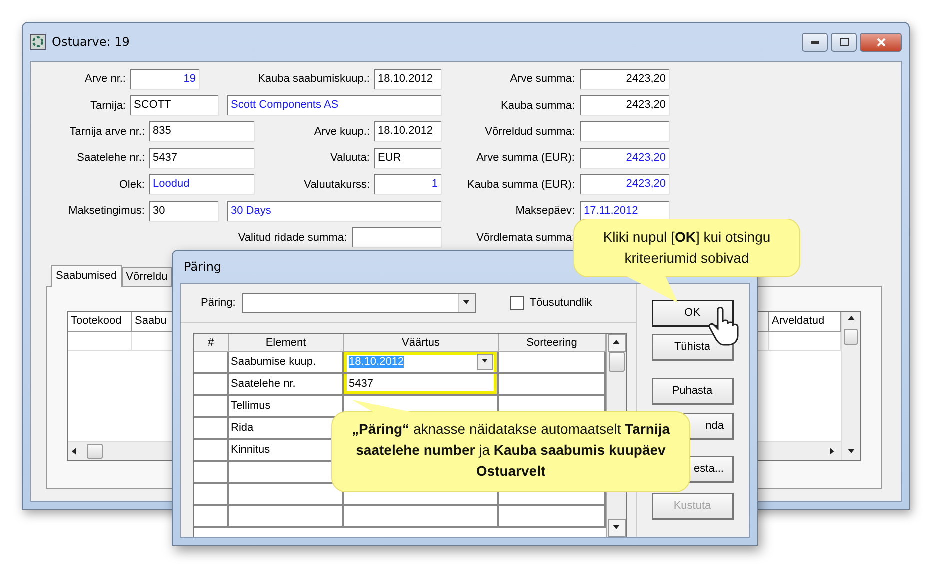 The height and width of the screenshot is (566, 932). What do you see at coordinates (38, 42) in the screenshot?
I see `app-icon` at bounding box center [38, 42].